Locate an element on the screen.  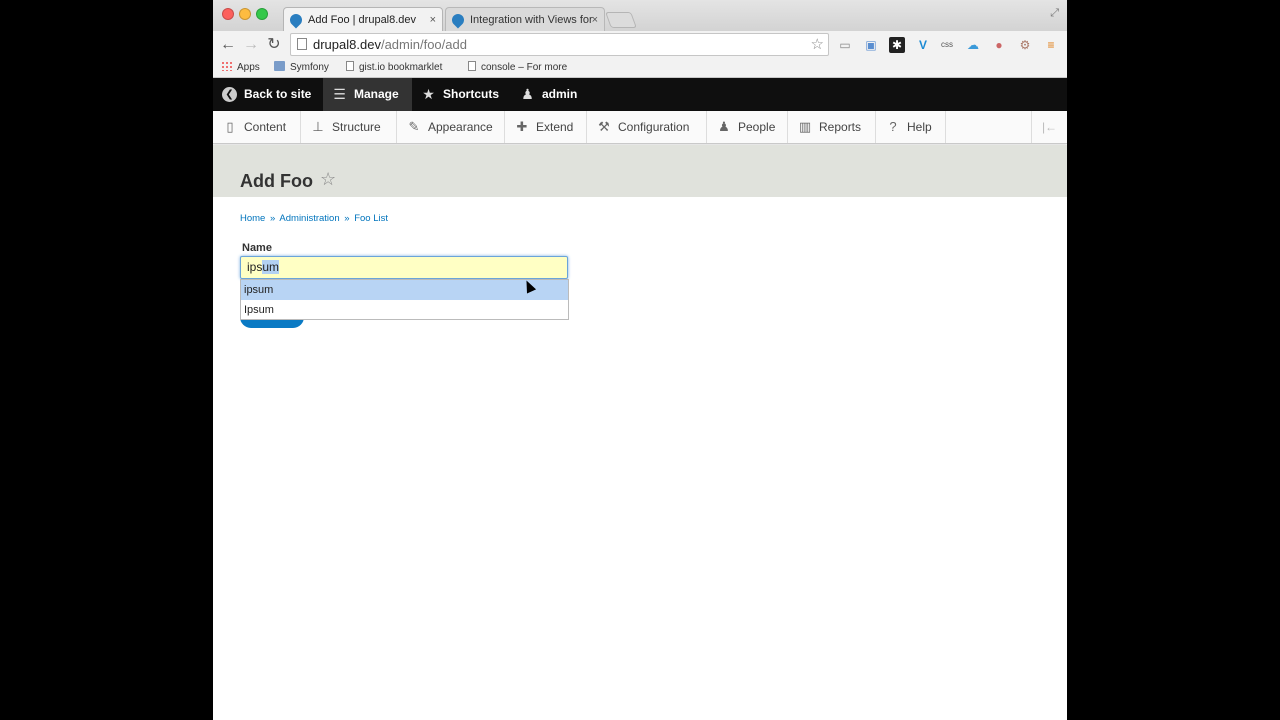
bookmark-gist: gist.io bookmarklet is located at coordinates (394, 68).